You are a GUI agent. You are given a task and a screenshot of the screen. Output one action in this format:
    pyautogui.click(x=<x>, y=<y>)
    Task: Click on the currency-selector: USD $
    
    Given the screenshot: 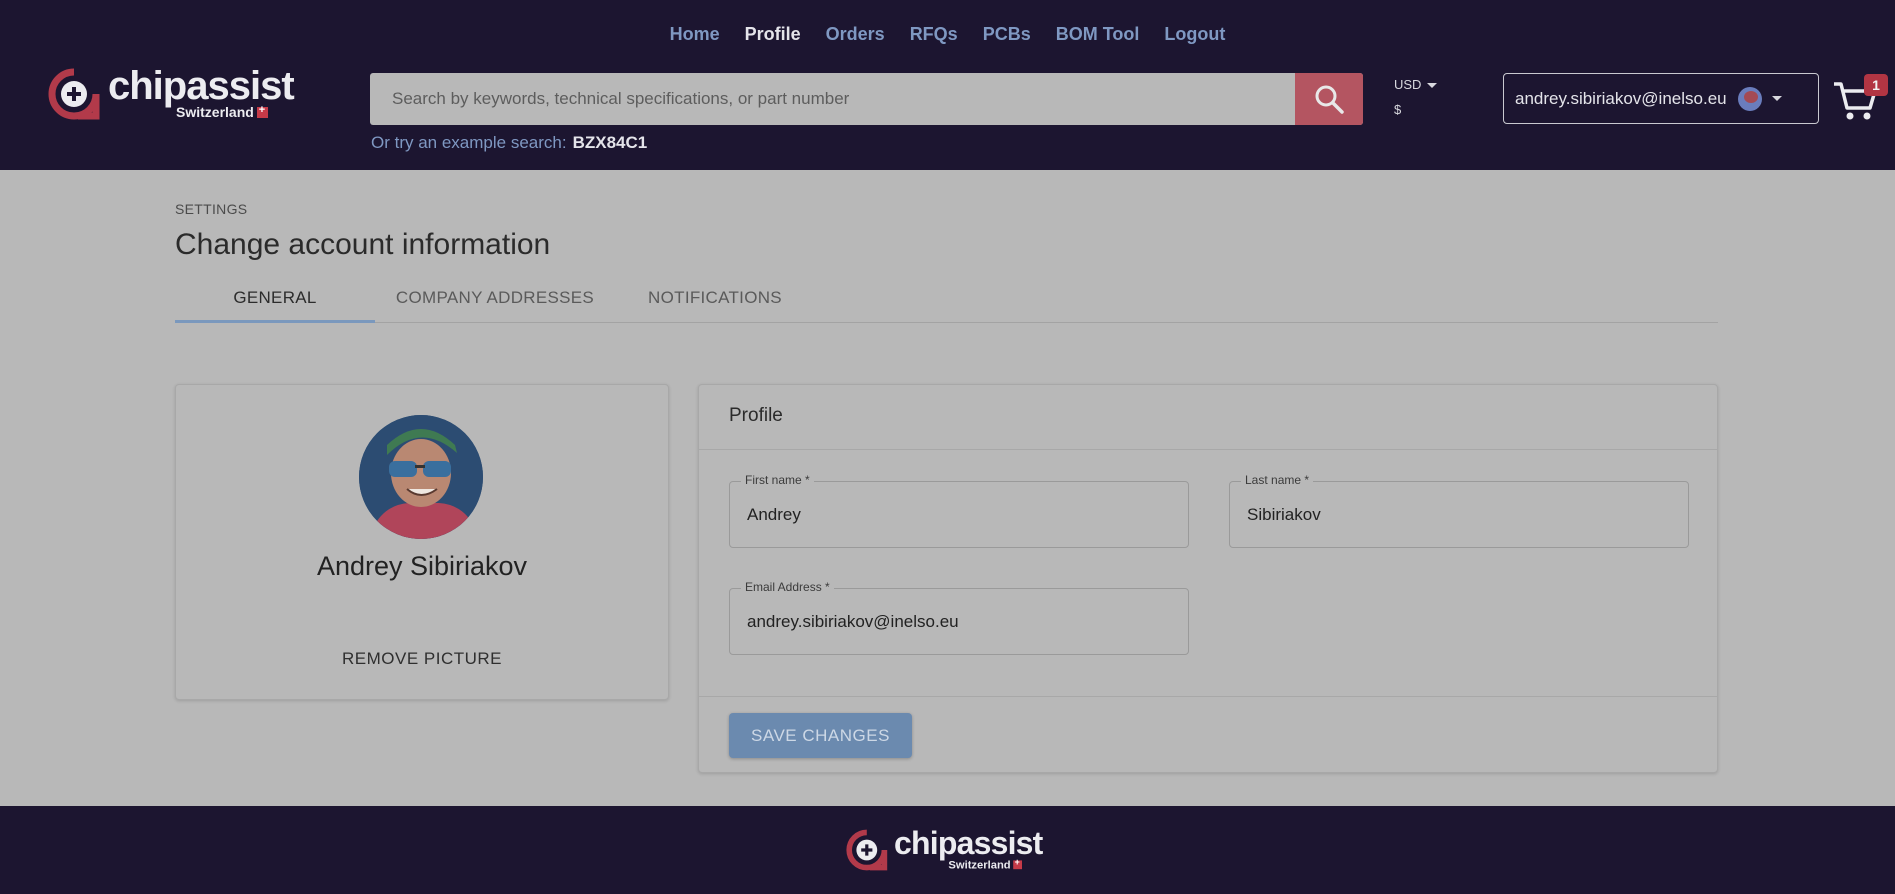 What is the action you would take?
    pyautogui.click(x=1416, y=97)
    